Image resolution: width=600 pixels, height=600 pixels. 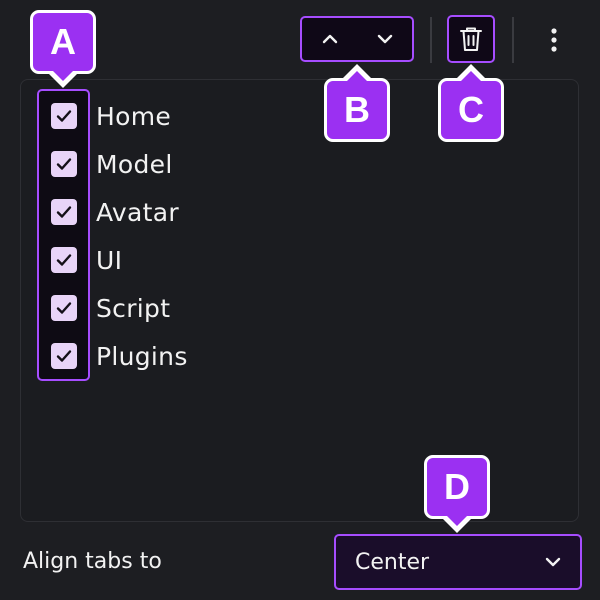 I want to click on tab-label: Home, so click(x=134, y=116).